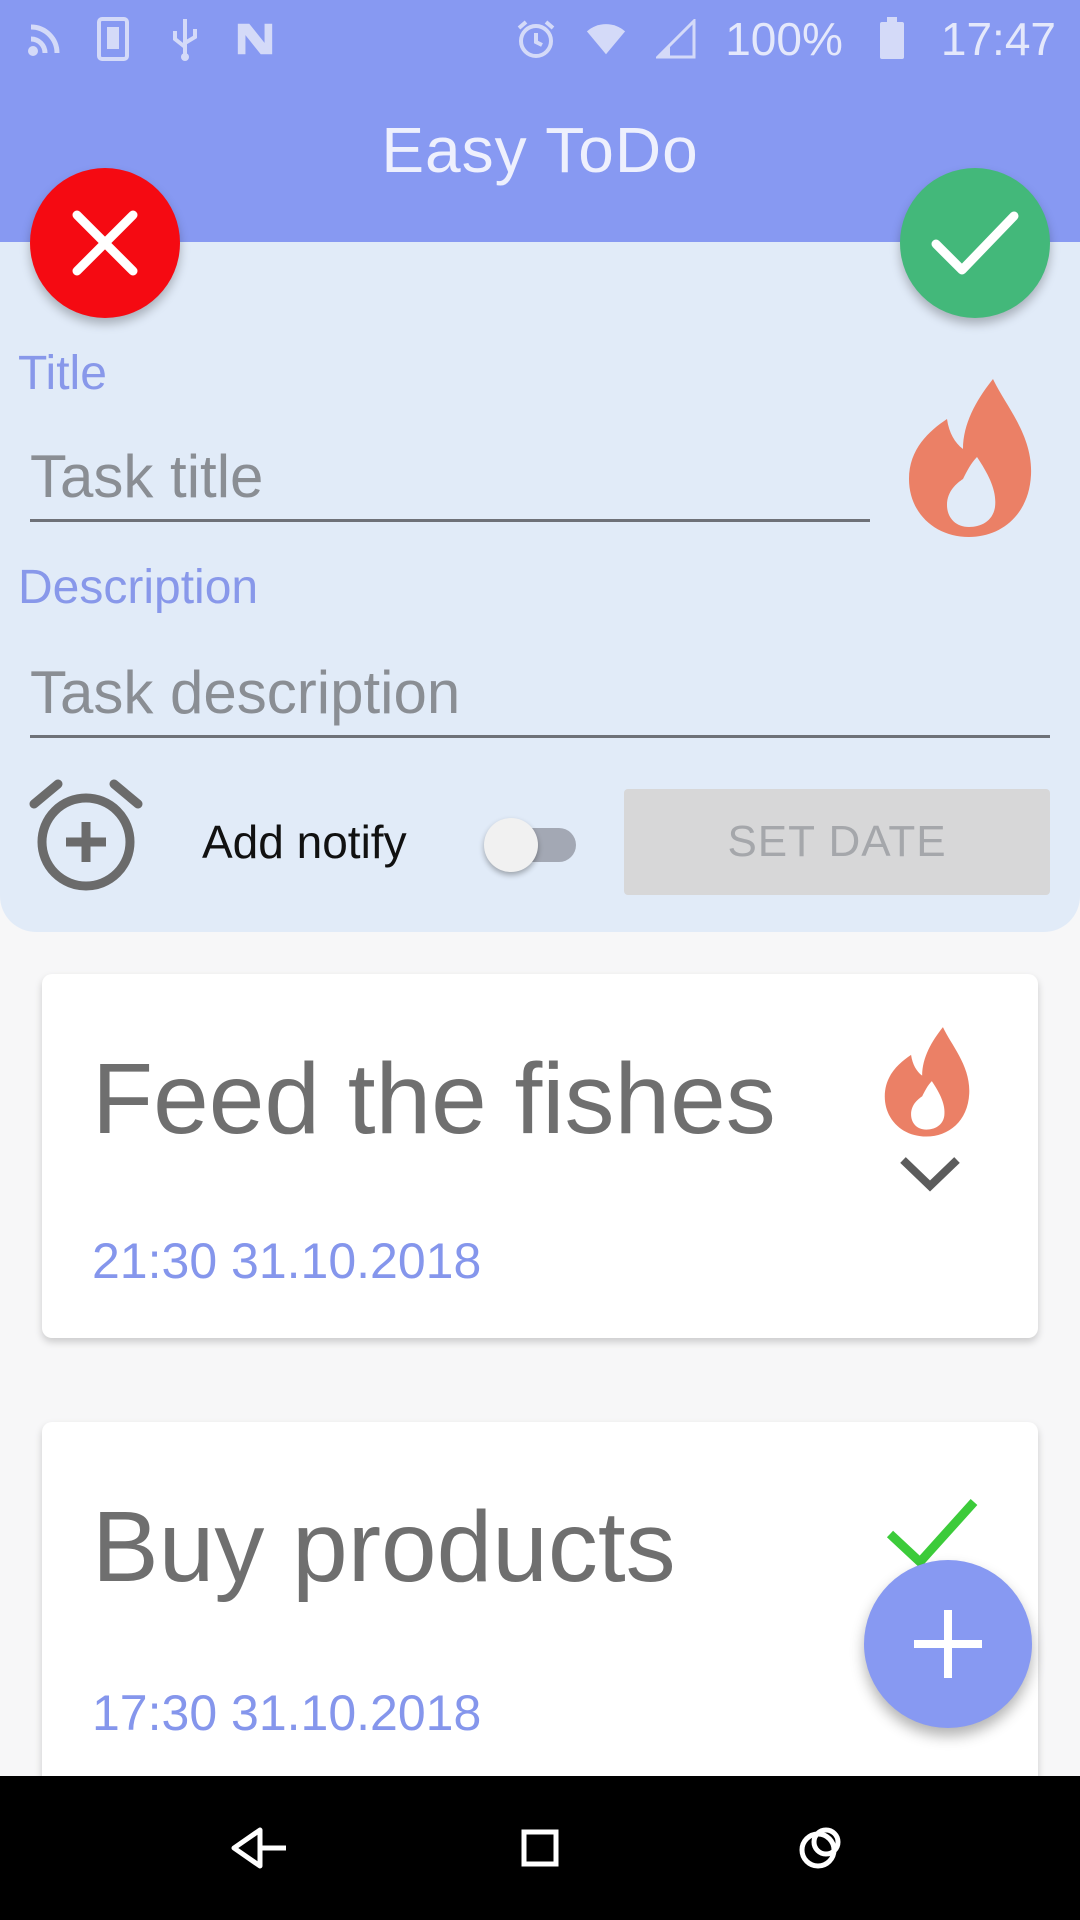  I want to click on chevron-down-icon, so click(930, 1174).